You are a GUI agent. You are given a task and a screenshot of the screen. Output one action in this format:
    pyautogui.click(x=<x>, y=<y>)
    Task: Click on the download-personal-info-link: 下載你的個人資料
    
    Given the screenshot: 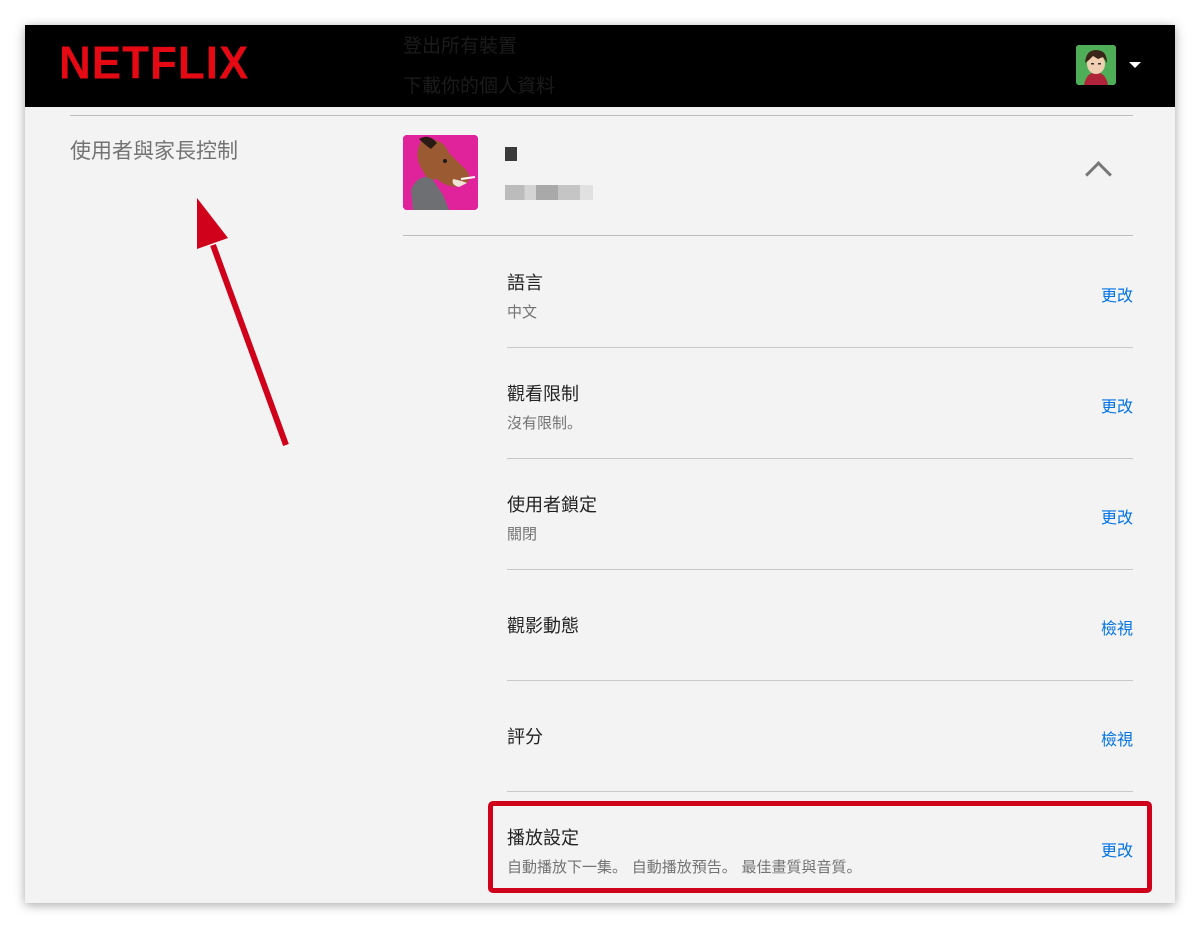 What is the action you would take?
    pyautogui.click(x=479, y=84)
    